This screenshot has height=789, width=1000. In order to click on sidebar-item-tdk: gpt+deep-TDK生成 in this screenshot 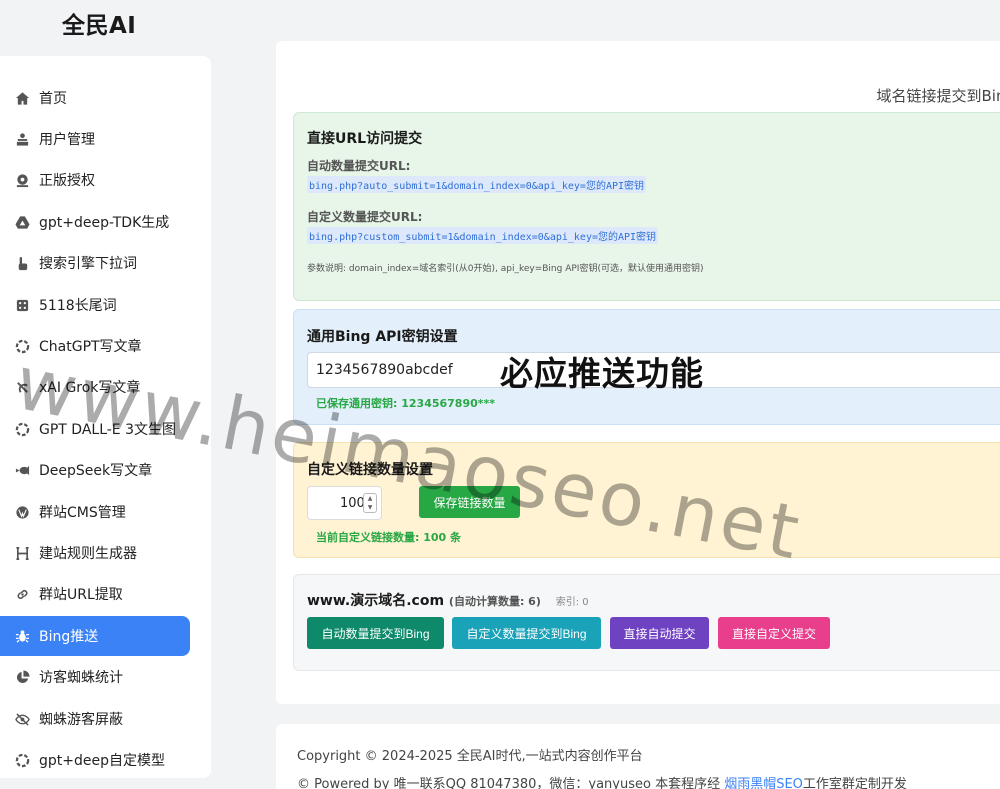, I will do `click(95, 222)`.